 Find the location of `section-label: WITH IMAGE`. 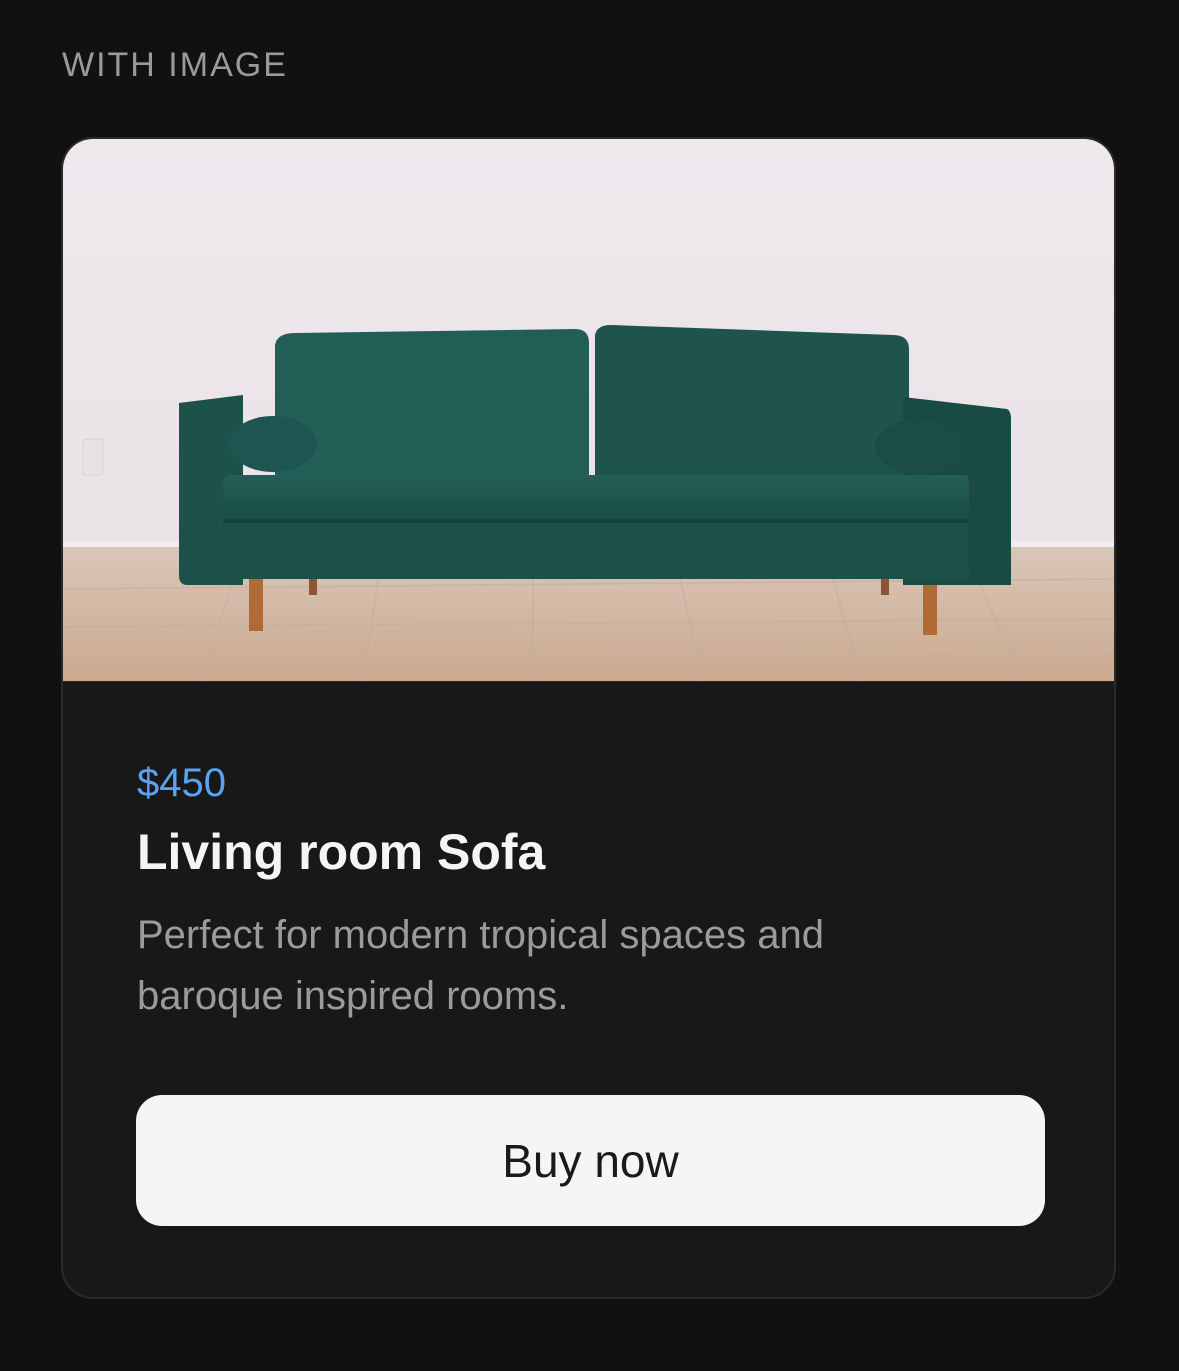

section-label: WITH IMAGE is located at coordinates (175, 65).